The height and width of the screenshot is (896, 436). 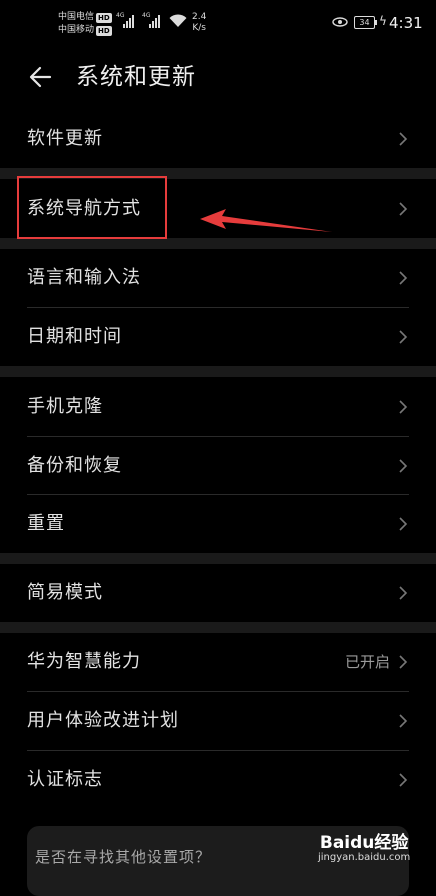 What do you see at coordinates (340, 22) in the screenshot?
I see `eye-comfort-icon` at bounding box center [340, 22].